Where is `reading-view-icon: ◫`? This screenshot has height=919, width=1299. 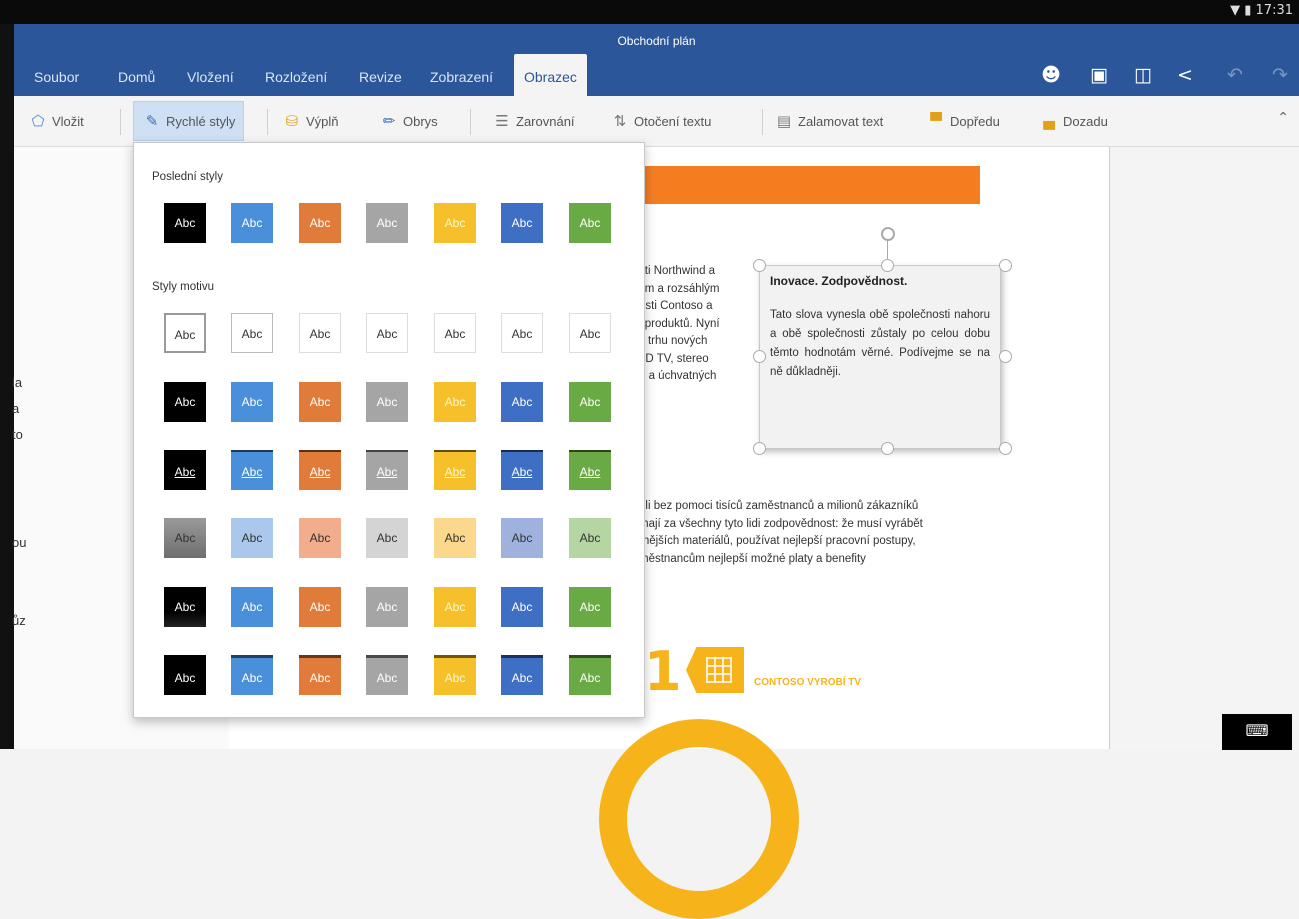 reading-view-icon: ◫ is located at coordinates (1143, 75).